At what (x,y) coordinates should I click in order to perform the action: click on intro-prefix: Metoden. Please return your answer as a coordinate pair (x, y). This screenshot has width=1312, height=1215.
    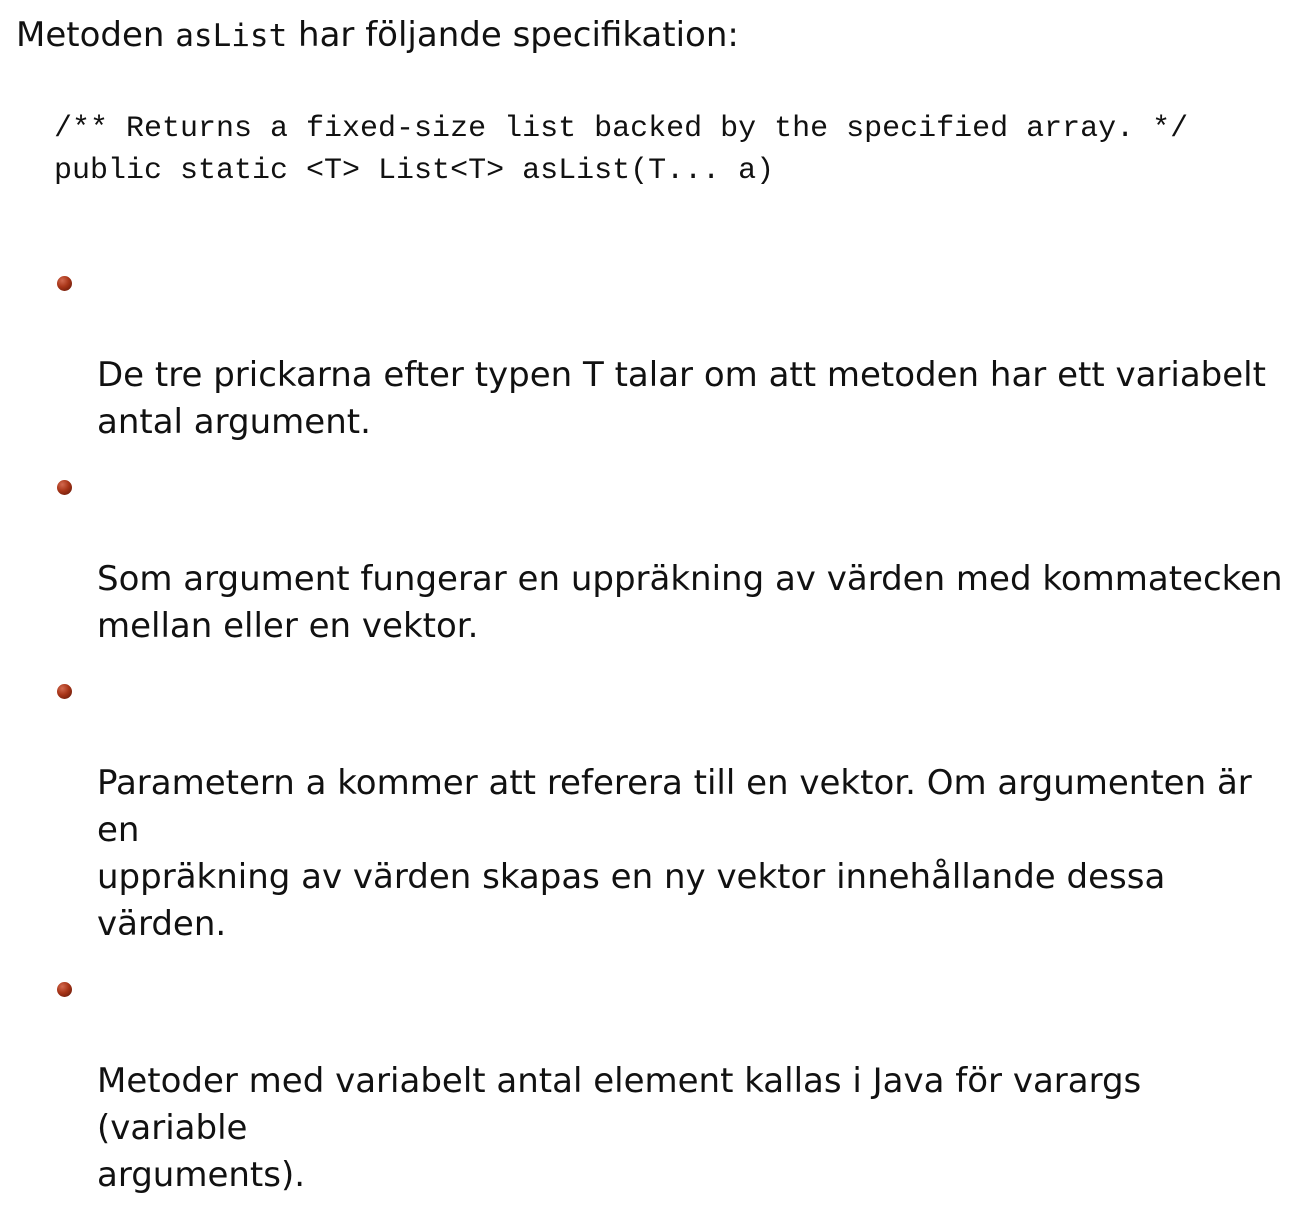
    Looking at the image, I should click on (96, 35).